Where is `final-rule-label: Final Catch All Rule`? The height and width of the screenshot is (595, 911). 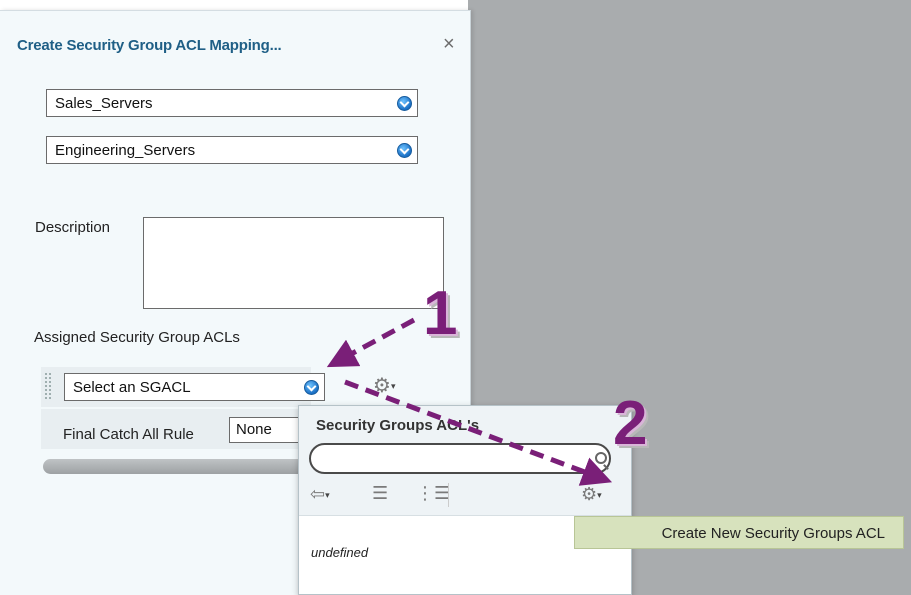
final-rule-label: Final Catch All Rule is located at coordinates (128, 434).